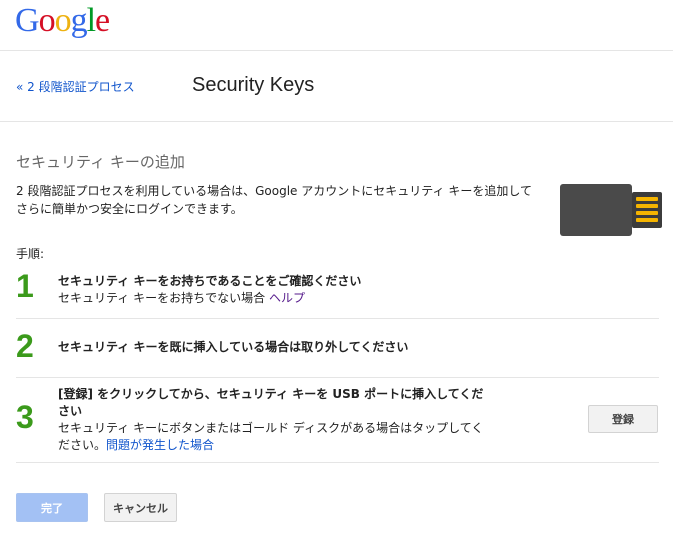  I want to click on header-divider, so click(336, 50).